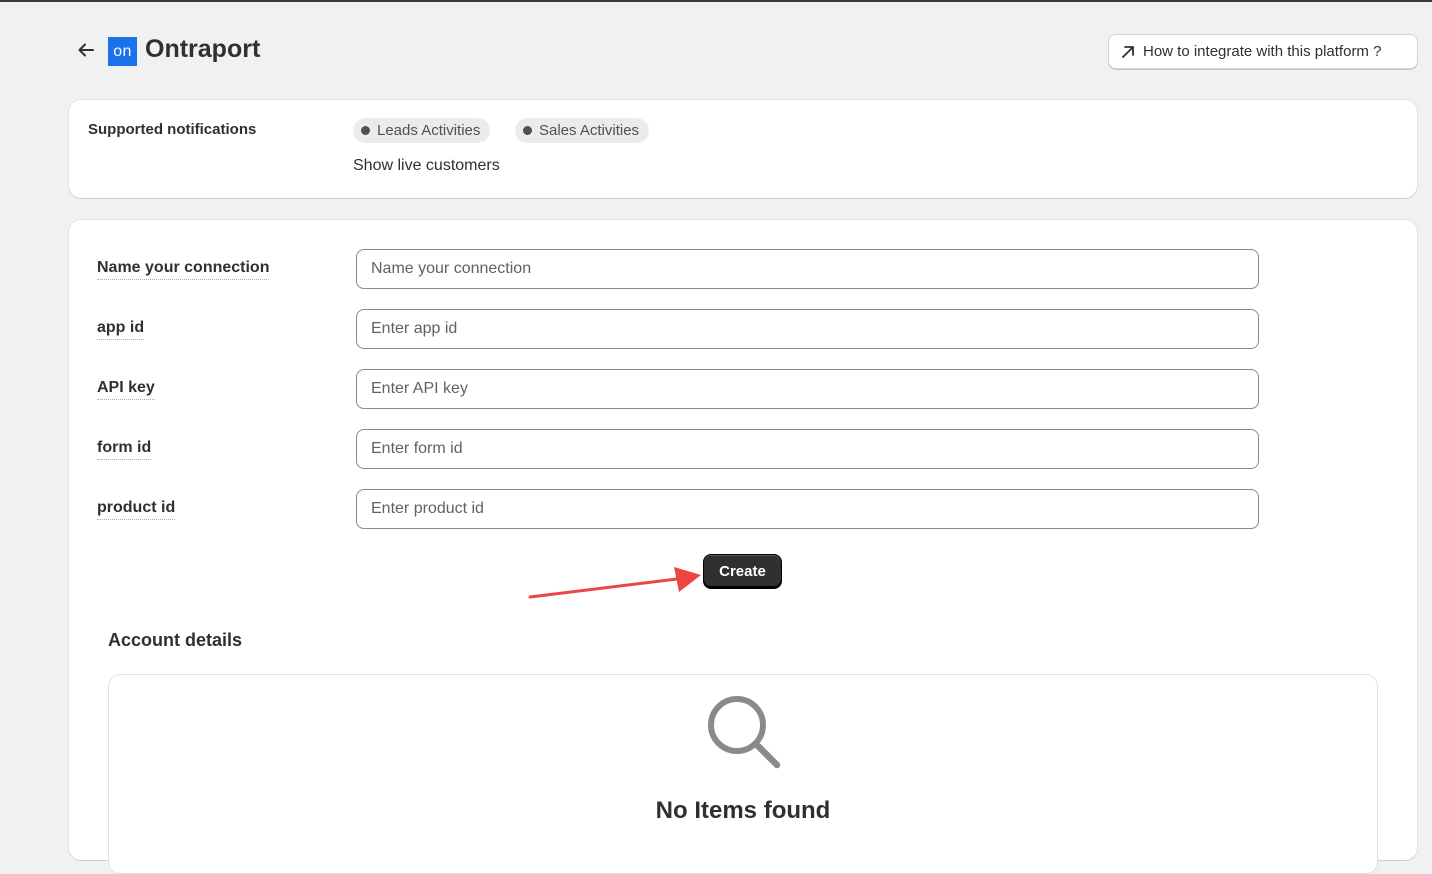  I want to click on form-row-api-key: API key, so click(743, 389).